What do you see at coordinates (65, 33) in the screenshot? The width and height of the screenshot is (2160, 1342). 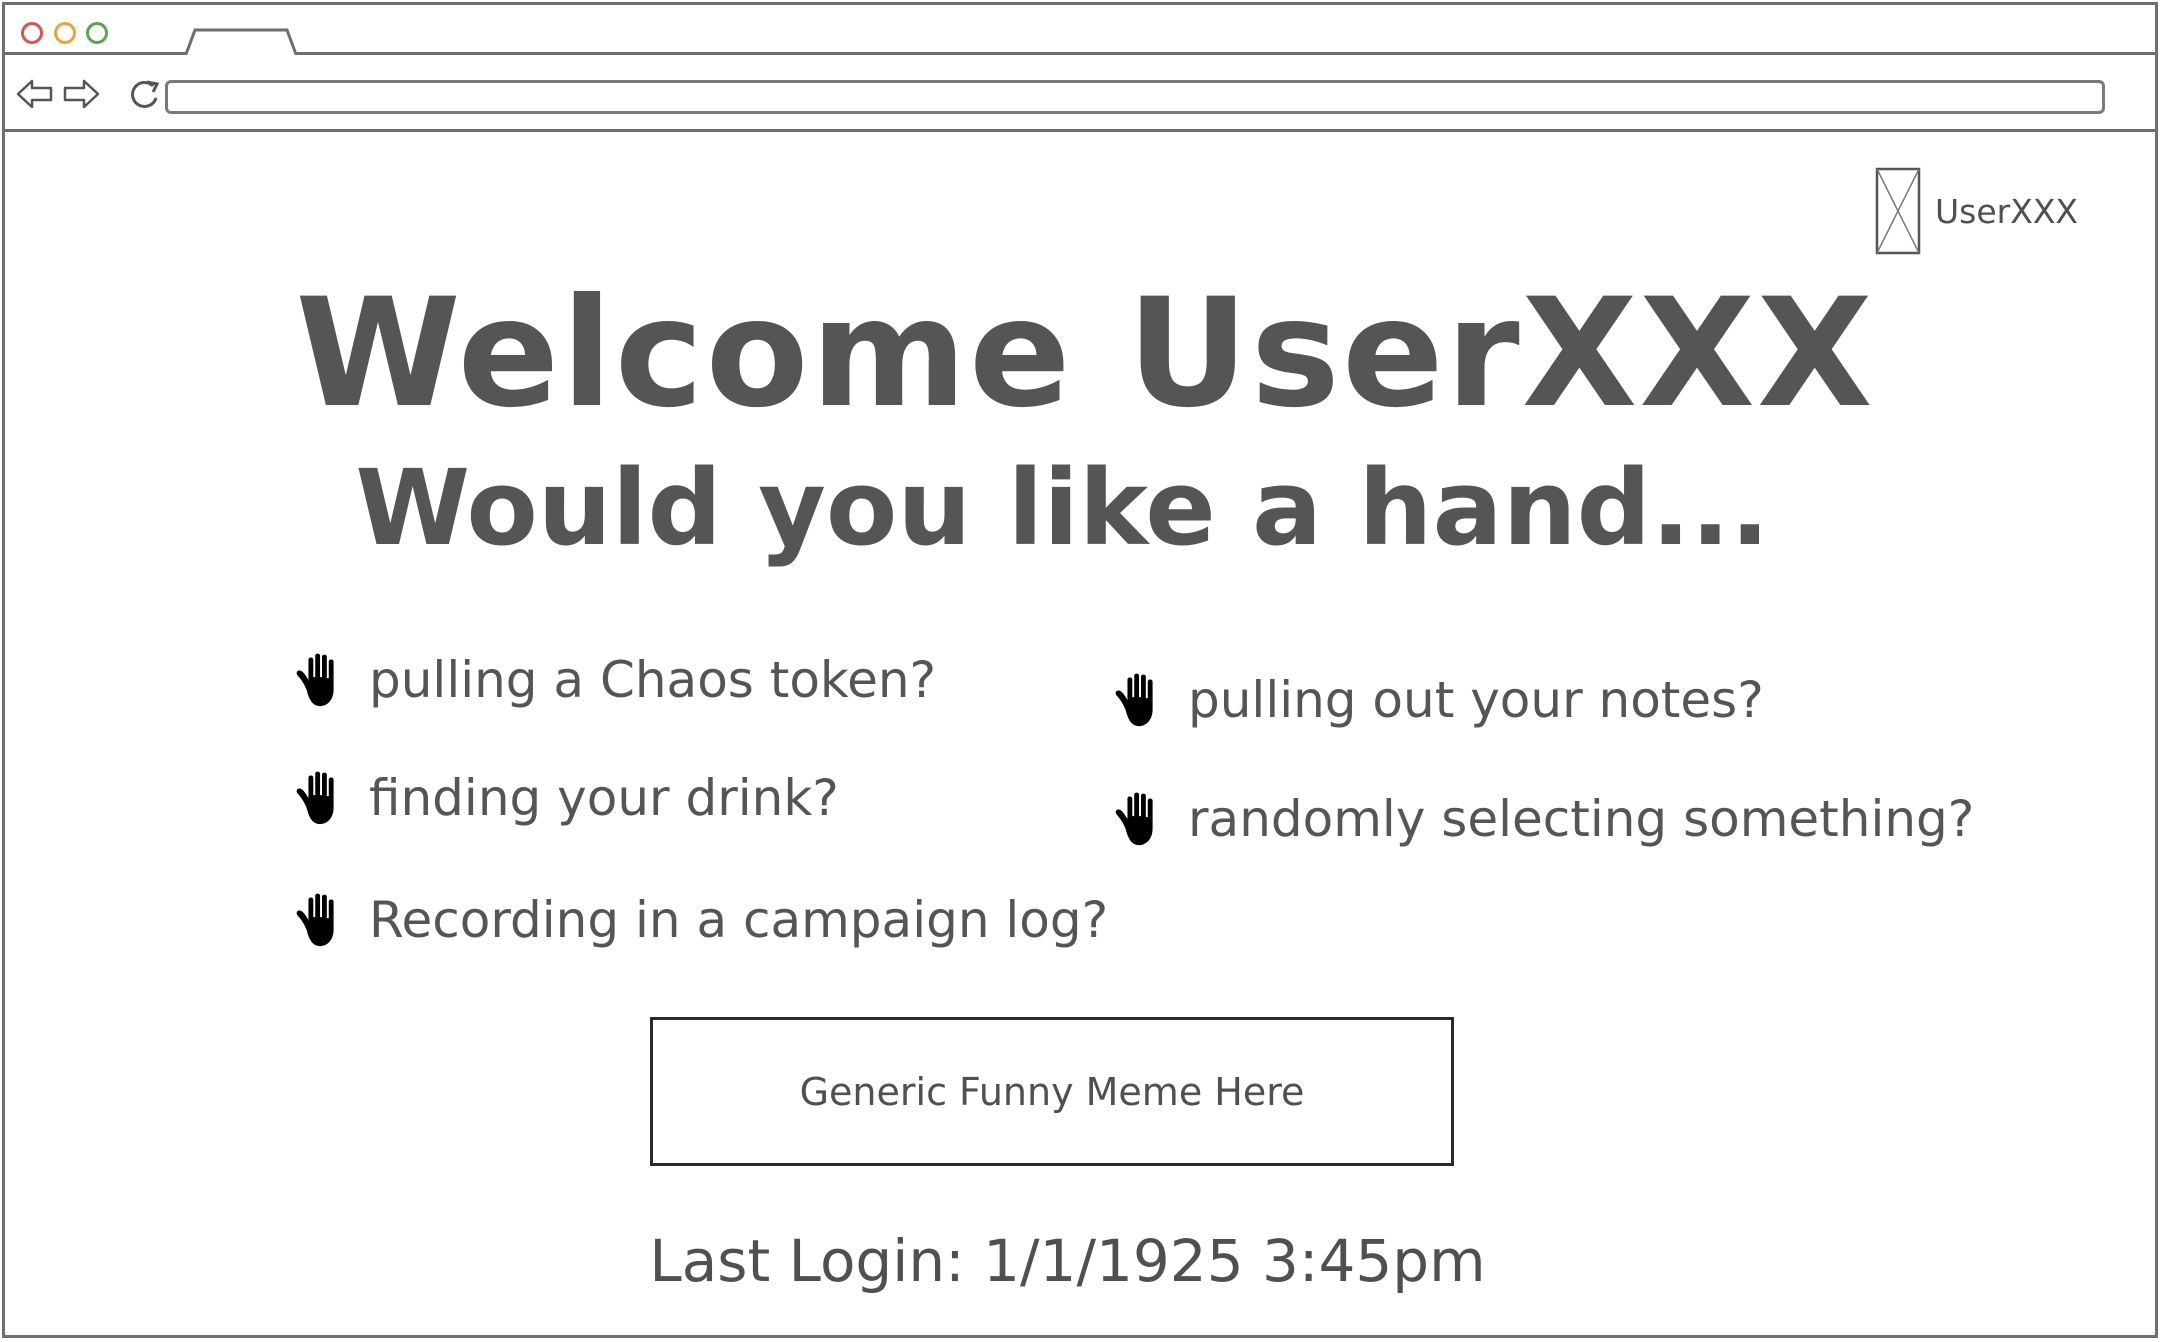 I see `minimize-window-button` at bounding box center [65, 33].